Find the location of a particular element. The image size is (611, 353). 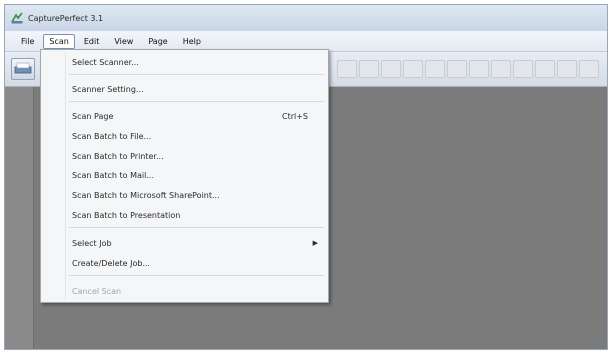

capture-perfect-app-icon is located at coordinates (17, 18).